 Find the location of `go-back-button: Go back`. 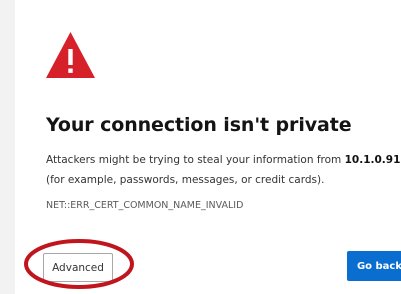

go-back-button: Go back is located at coordinates (374, 266).